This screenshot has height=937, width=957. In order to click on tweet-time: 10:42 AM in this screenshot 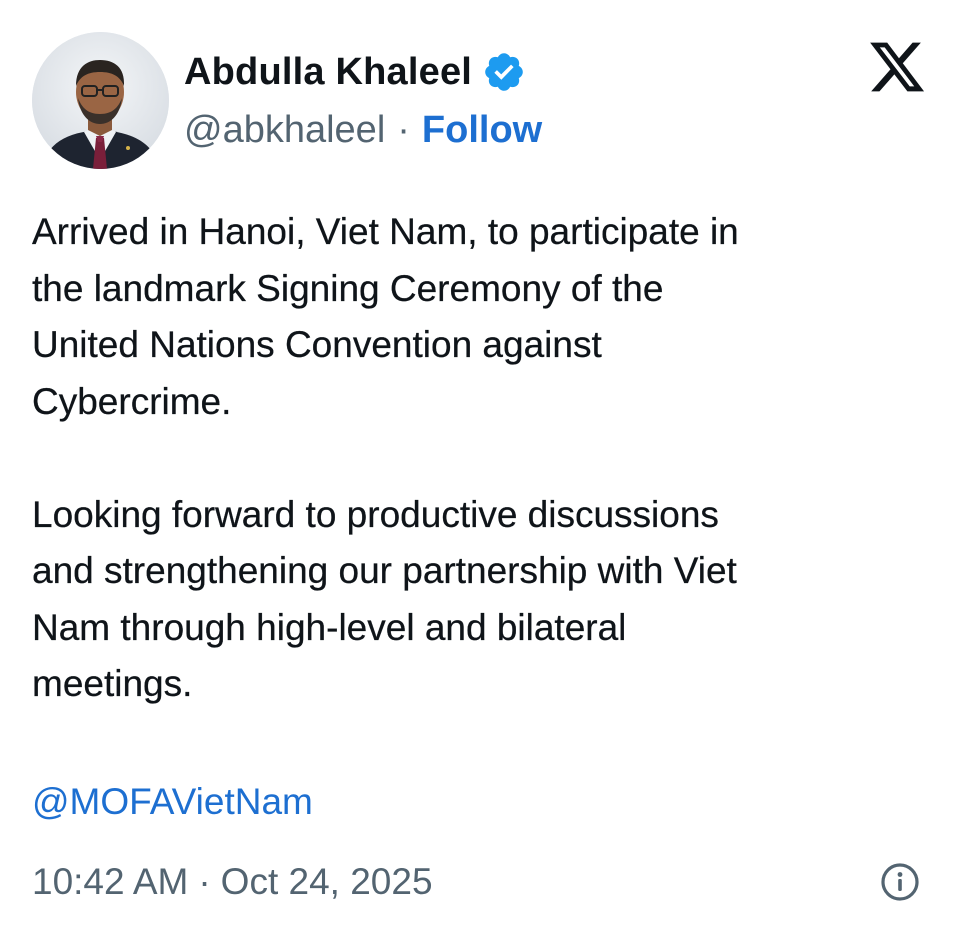, I will do `click(110, 881)`.